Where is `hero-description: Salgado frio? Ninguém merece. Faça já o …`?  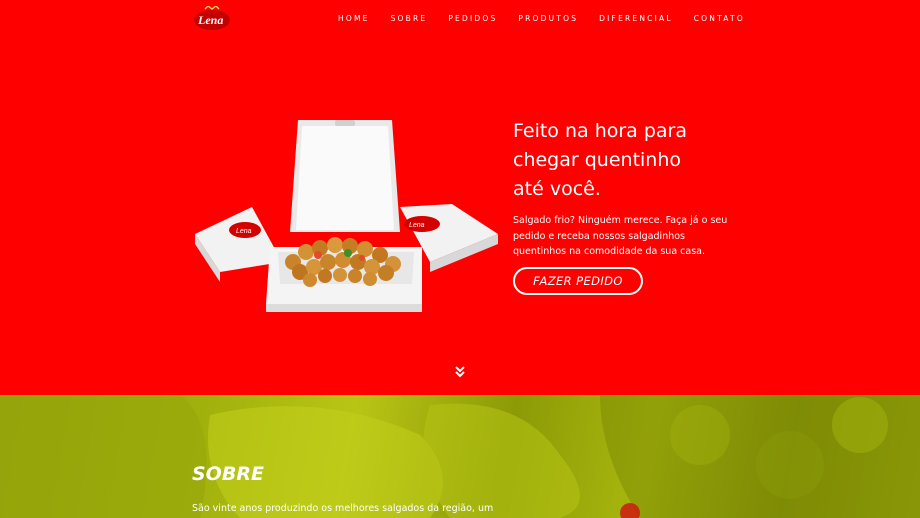 hero-description: Salgado frio? Ninguém merece. Faça já o … is located at coordinates (620, 236).